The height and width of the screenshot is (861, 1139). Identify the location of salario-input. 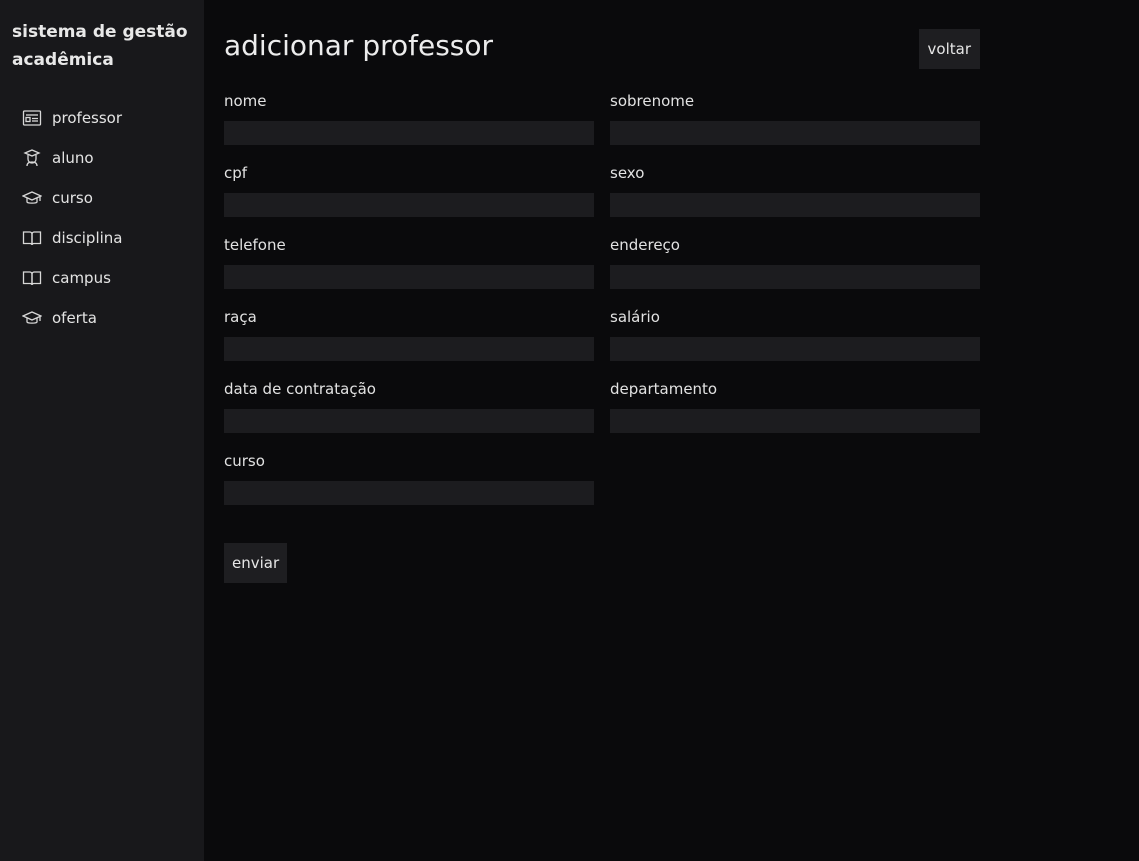
(795, 349).